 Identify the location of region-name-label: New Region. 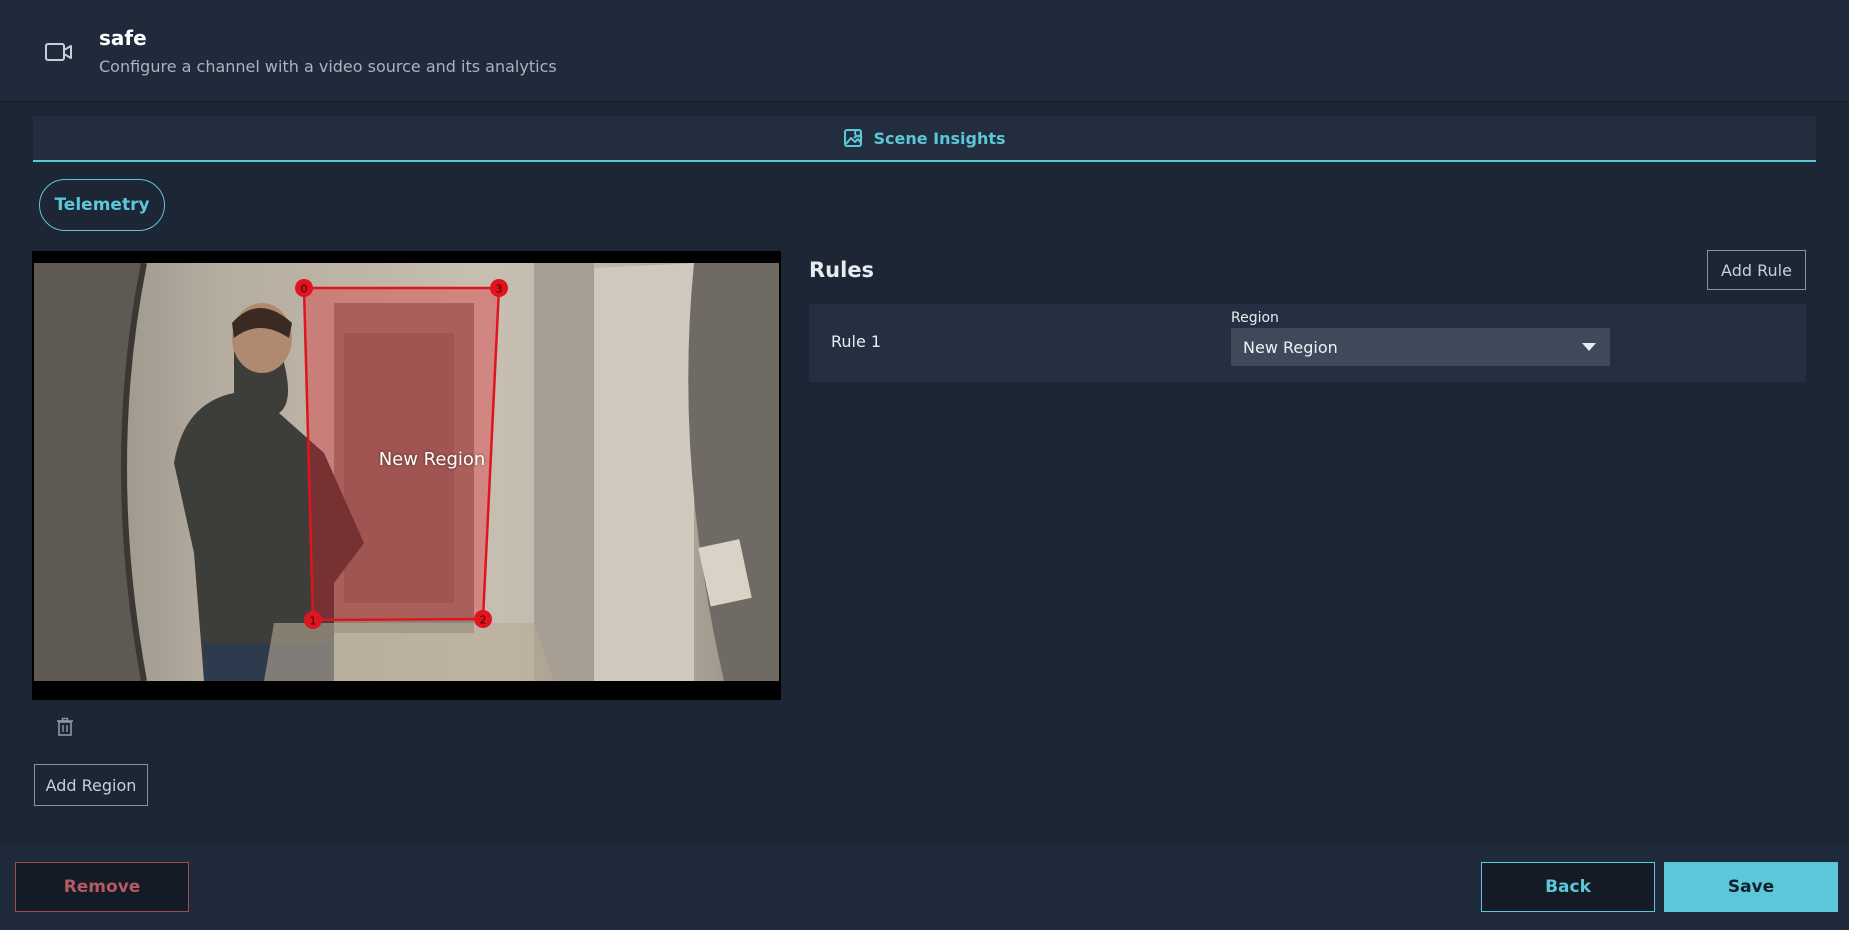
(432, 459).